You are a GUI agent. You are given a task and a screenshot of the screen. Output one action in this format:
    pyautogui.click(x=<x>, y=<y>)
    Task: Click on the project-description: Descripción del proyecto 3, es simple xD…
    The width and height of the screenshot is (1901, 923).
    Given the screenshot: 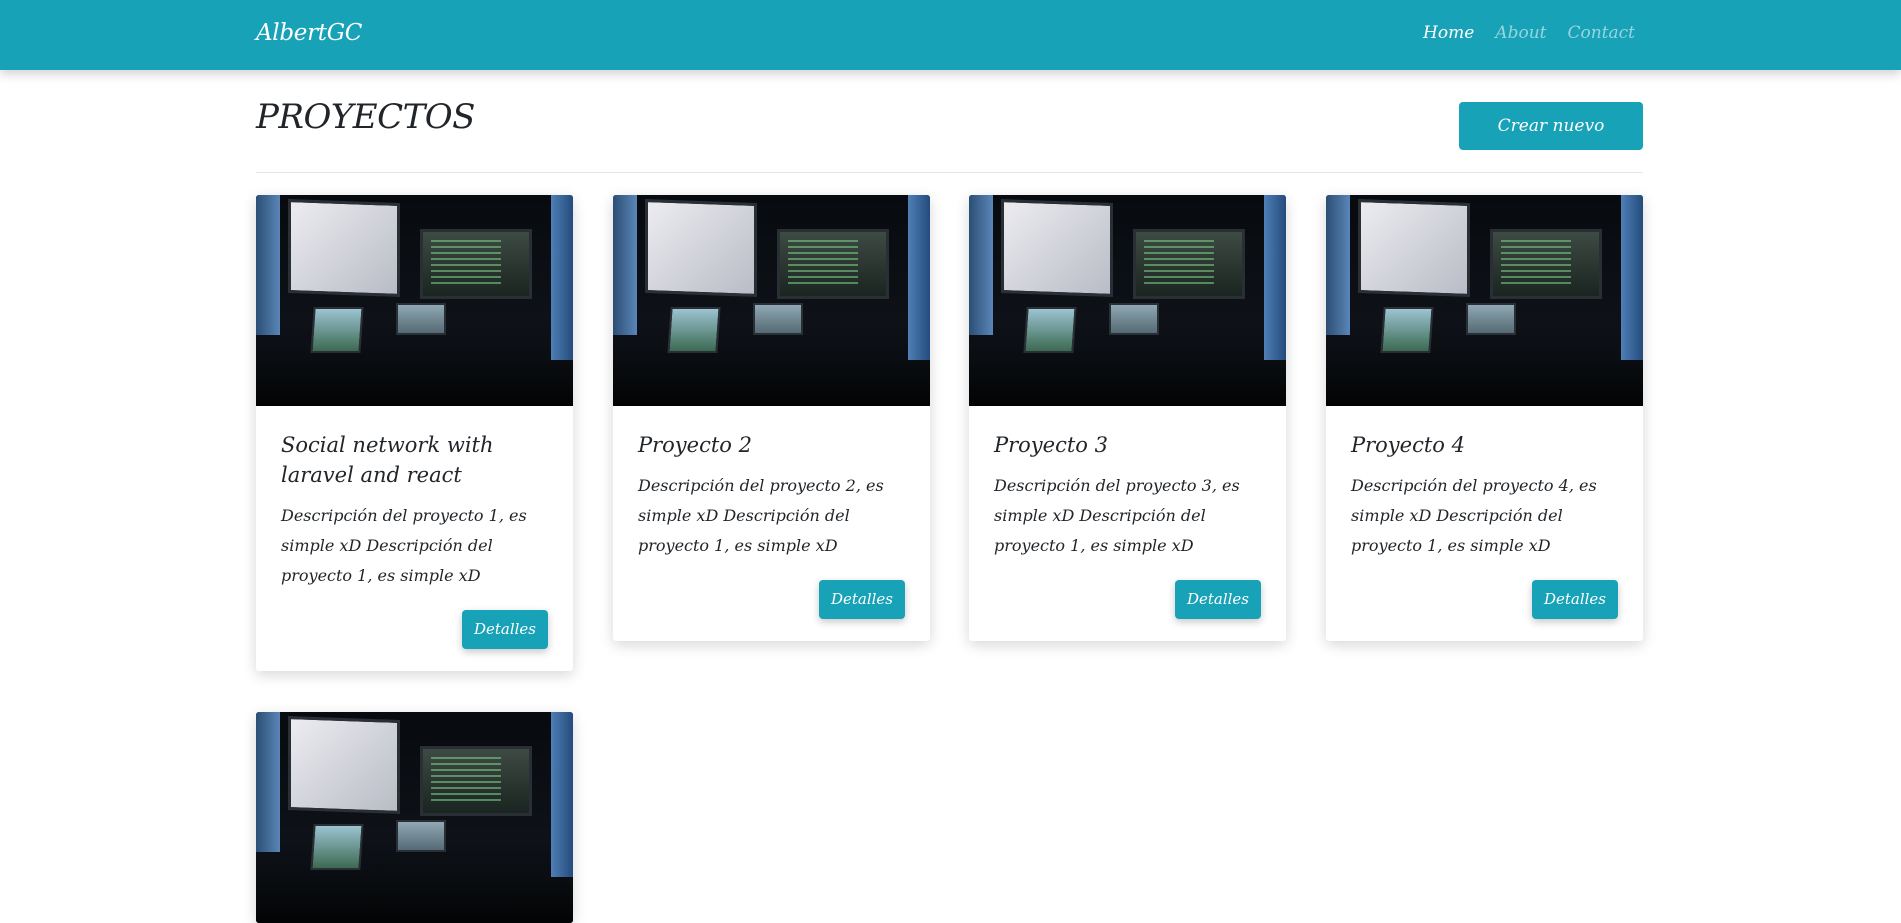 What is the action you would take?
    pyautogui.click(x=1117, y=515)
    